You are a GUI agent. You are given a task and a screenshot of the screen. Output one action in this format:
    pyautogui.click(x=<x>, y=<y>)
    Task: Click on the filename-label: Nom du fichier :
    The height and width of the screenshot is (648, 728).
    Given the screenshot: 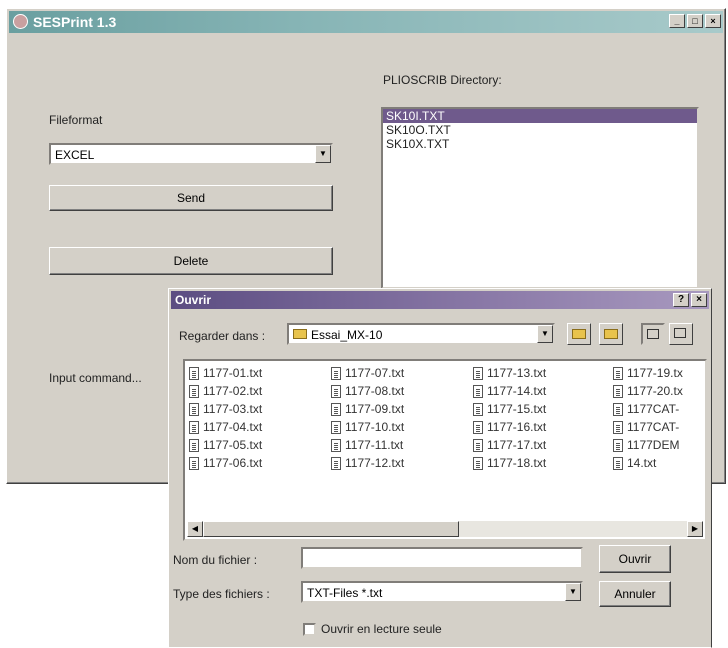 What is the action you would take?
    pyautogui.click(x=215, y=560)
    